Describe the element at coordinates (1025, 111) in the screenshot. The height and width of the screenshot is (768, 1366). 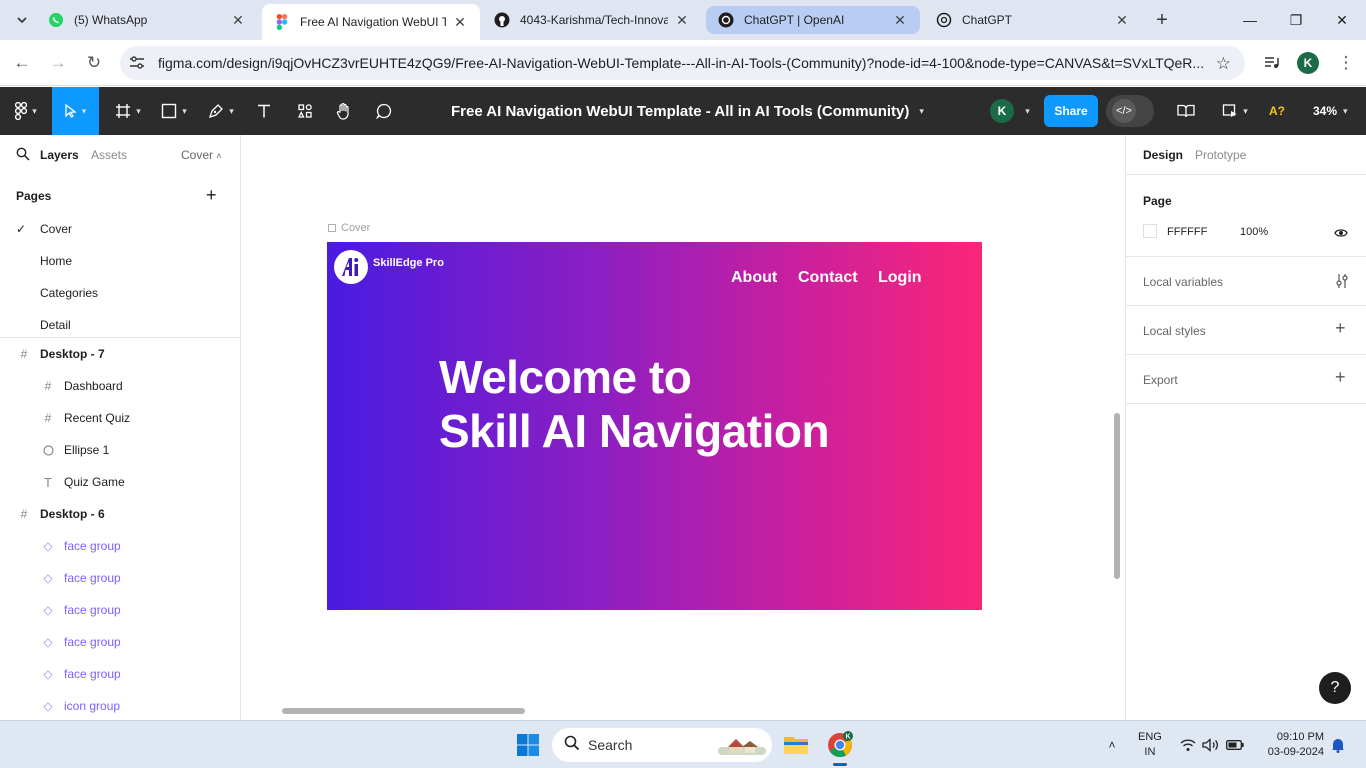
I see `multiplayer-menu-button: ▾` at that location.